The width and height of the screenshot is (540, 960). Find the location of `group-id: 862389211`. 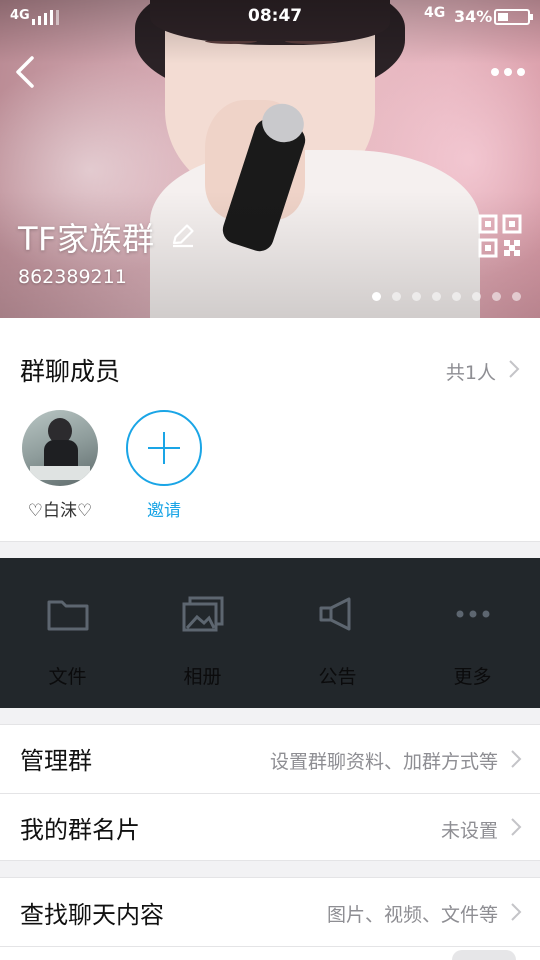

group-id: 862389211 is located at coordinates (72, 277).